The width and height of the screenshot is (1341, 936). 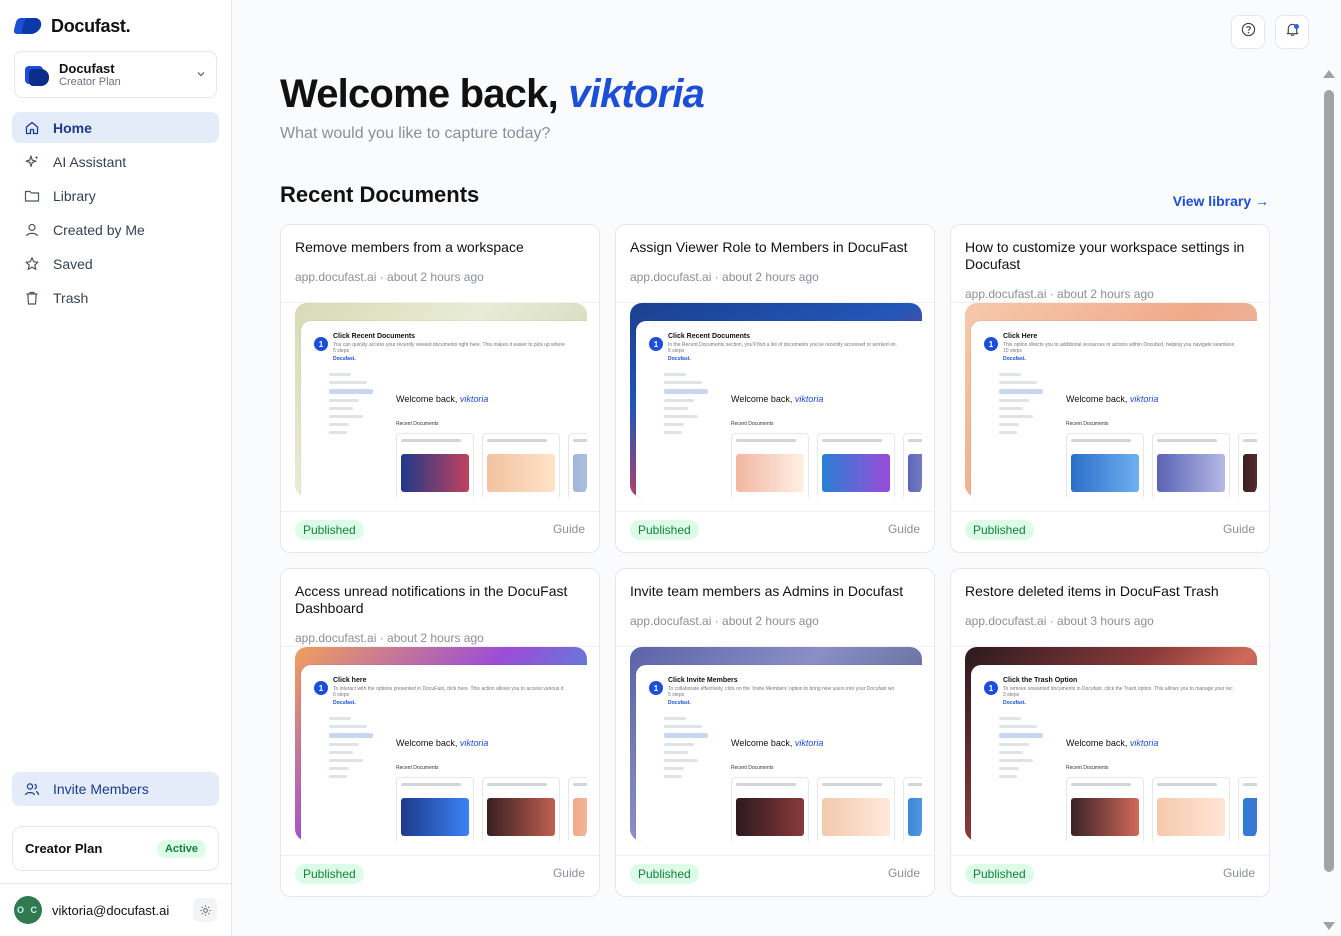 What do you see at coordinates (64, 848) in the screenshot?
I see `plan-label: Creator Plan` at bounding box center [64, 848].